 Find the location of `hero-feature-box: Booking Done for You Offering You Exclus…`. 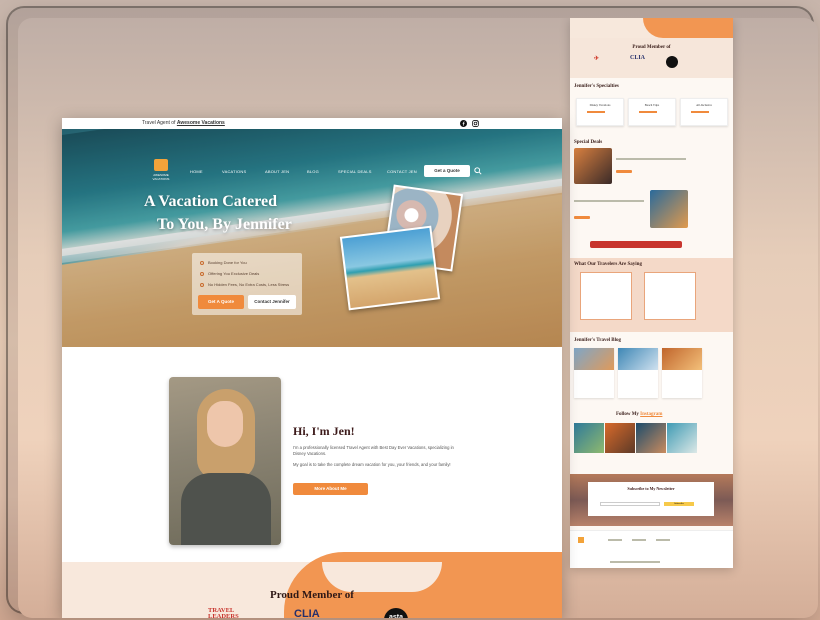

hero-feature-box: Booking Done for You Offering You Exclus… is located at coordinates (247, 284).